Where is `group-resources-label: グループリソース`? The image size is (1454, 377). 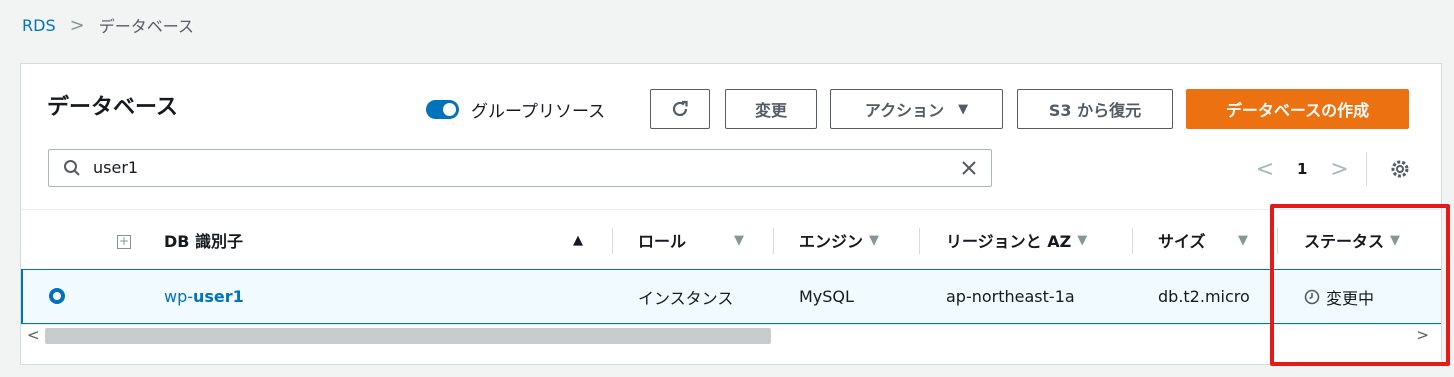
group-resources-label: グループリソース is located at coordinates (538, 112).